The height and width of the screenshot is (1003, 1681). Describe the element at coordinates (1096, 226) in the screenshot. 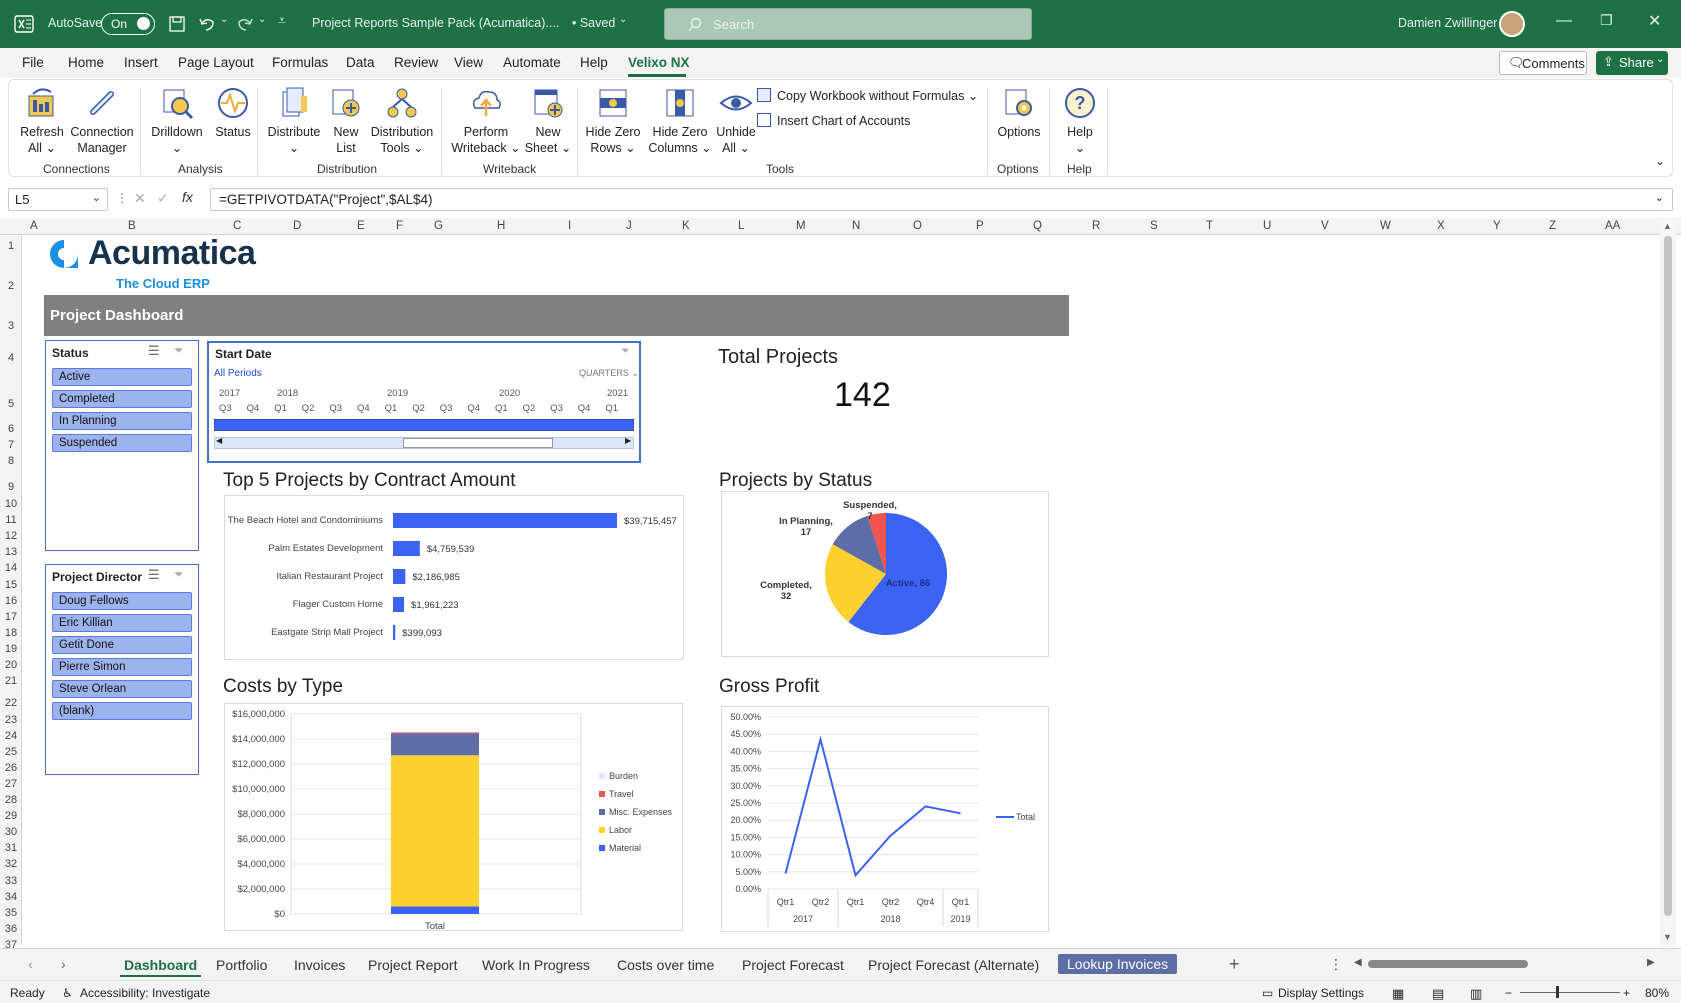

I see `column-header: R` at that location.